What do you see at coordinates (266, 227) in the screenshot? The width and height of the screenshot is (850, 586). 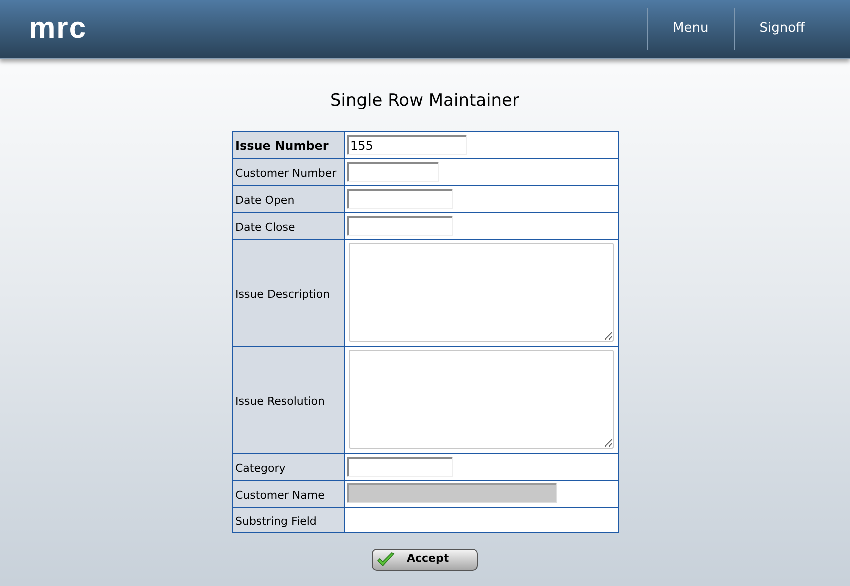 I see `field-label: Date Close` at bounding box center [266, 227].